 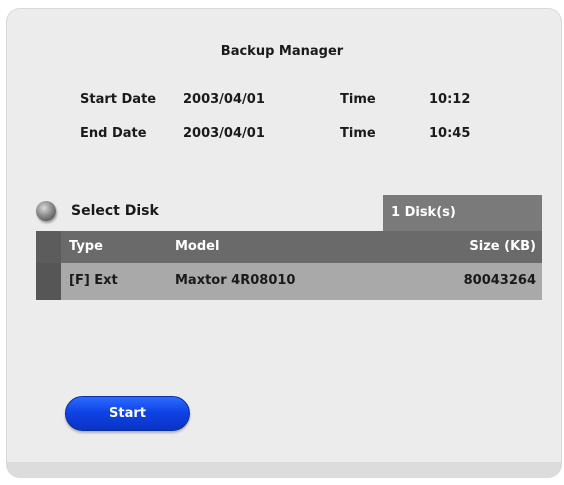 What do you see at coordinates (48, 281) in the screenshot?
I see `row-marker` at bounding box center [48, 281].